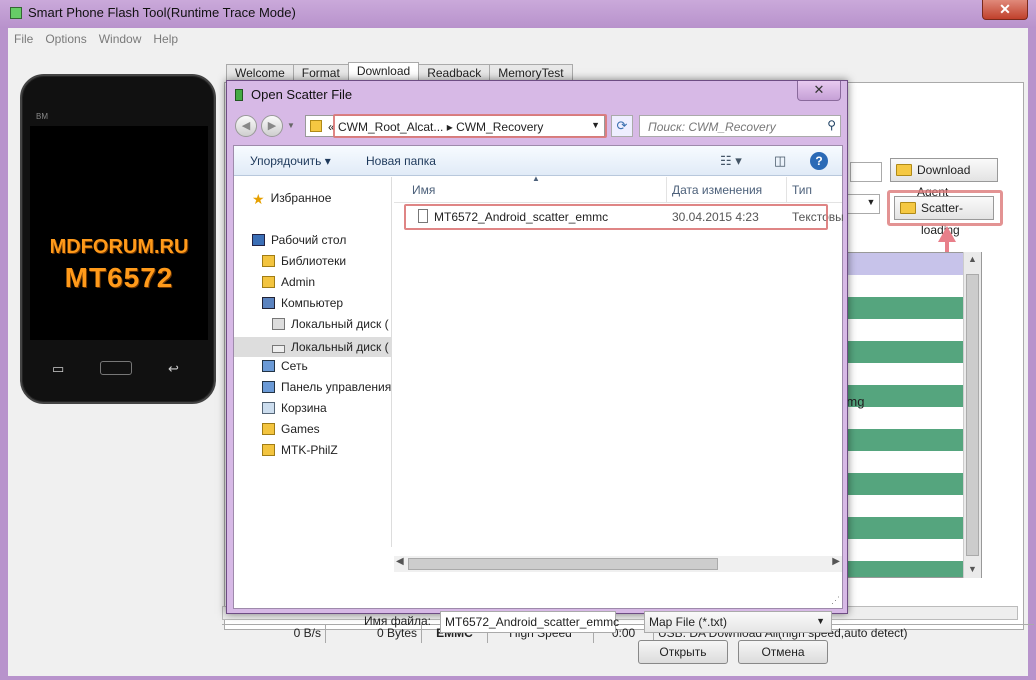  I want to click on control-panel-icon, so click(268, 387).